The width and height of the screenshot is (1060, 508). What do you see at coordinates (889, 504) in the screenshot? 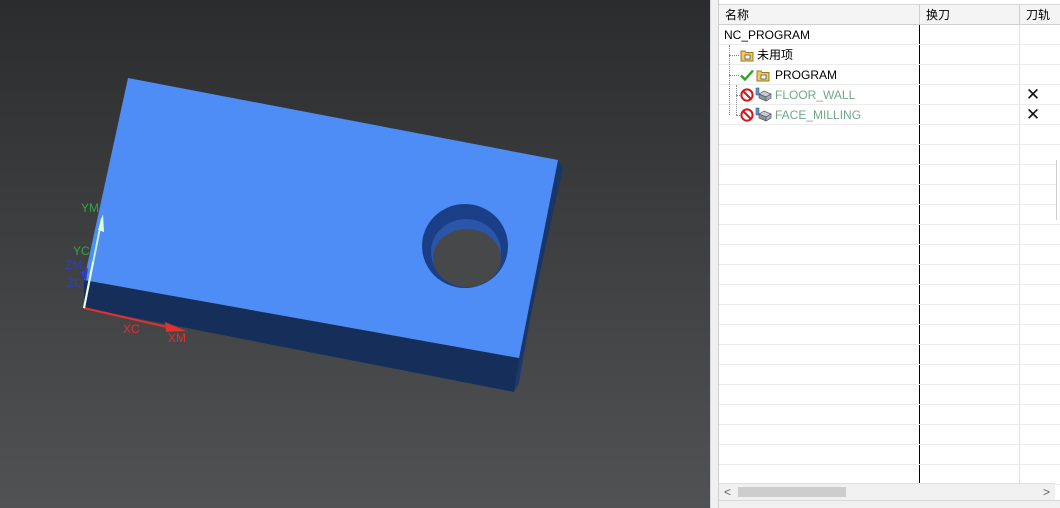
I see `panel-bottom-edge` at bounding box center [889, 504].